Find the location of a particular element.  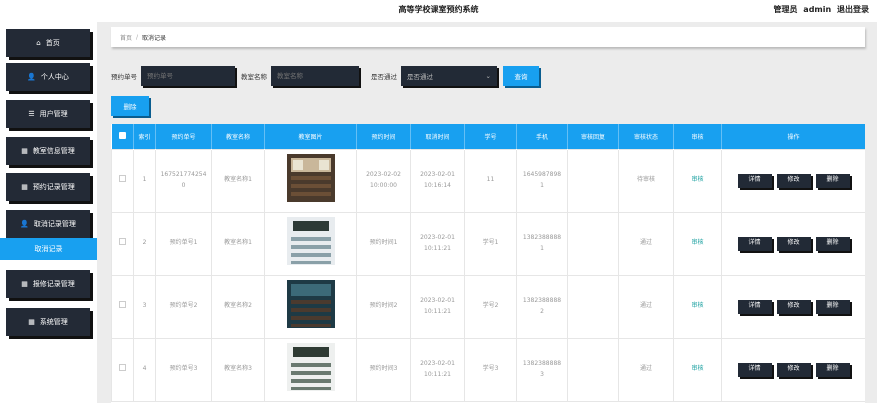

search-form: 预约单号 教室名称 是否通过 是否通过 ⌄ 查询 is located at coordinates (325, 76).